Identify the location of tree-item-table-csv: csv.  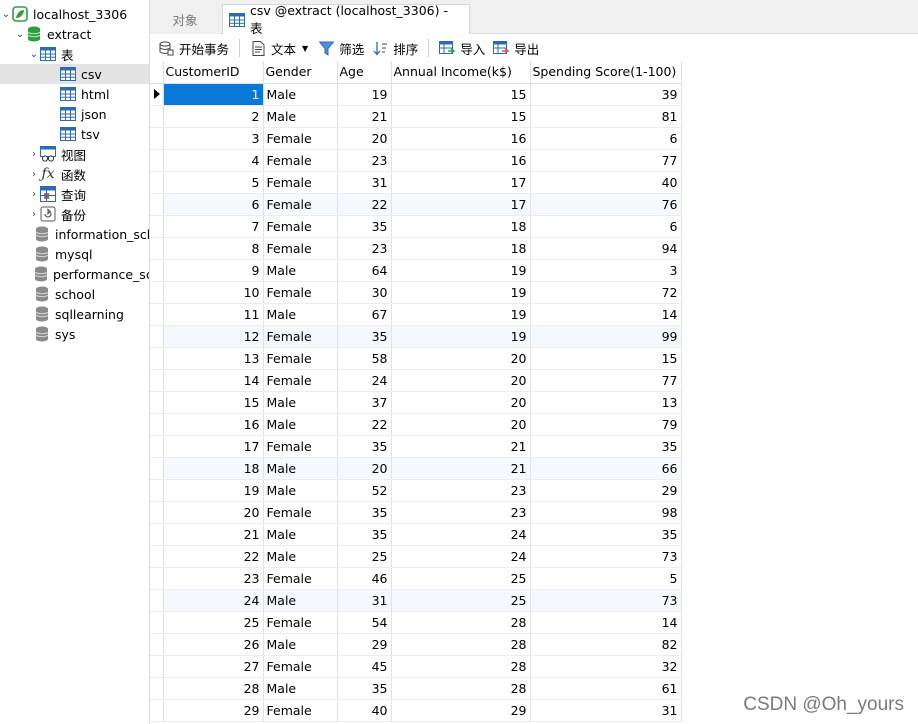
(74, 74).